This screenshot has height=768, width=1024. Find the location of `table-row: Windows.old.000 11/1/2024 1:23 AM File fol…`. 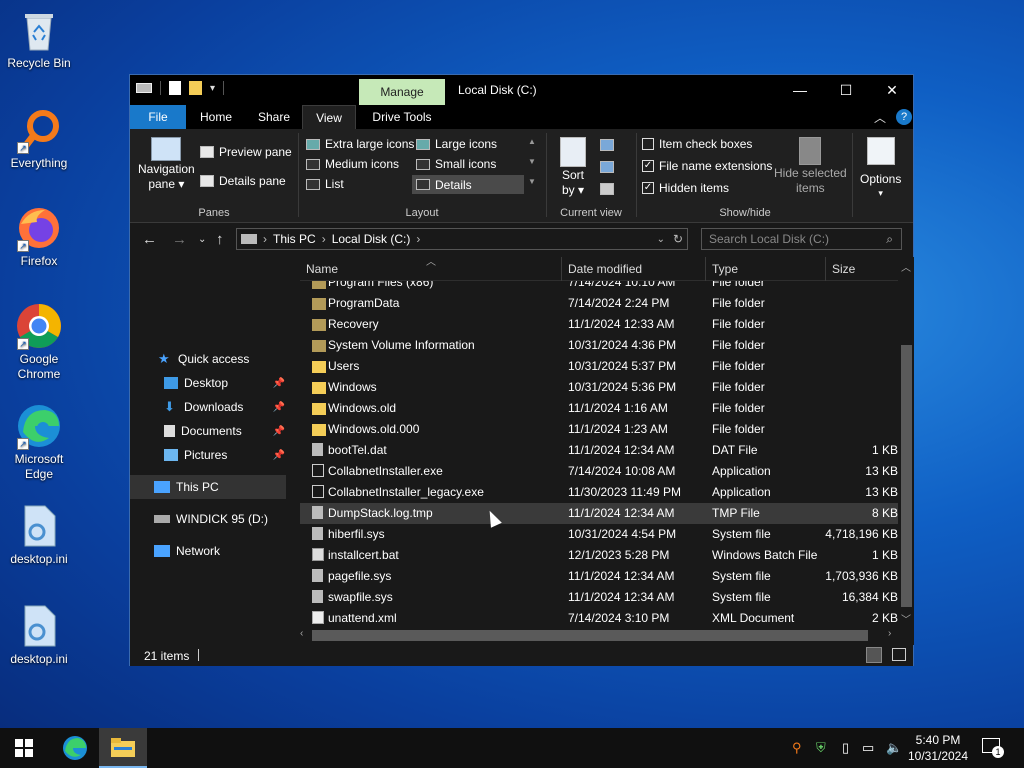

table-row: Windows.old.000 11/1/2024 1:23 AM File fol… is located at coordinates (599, 429).